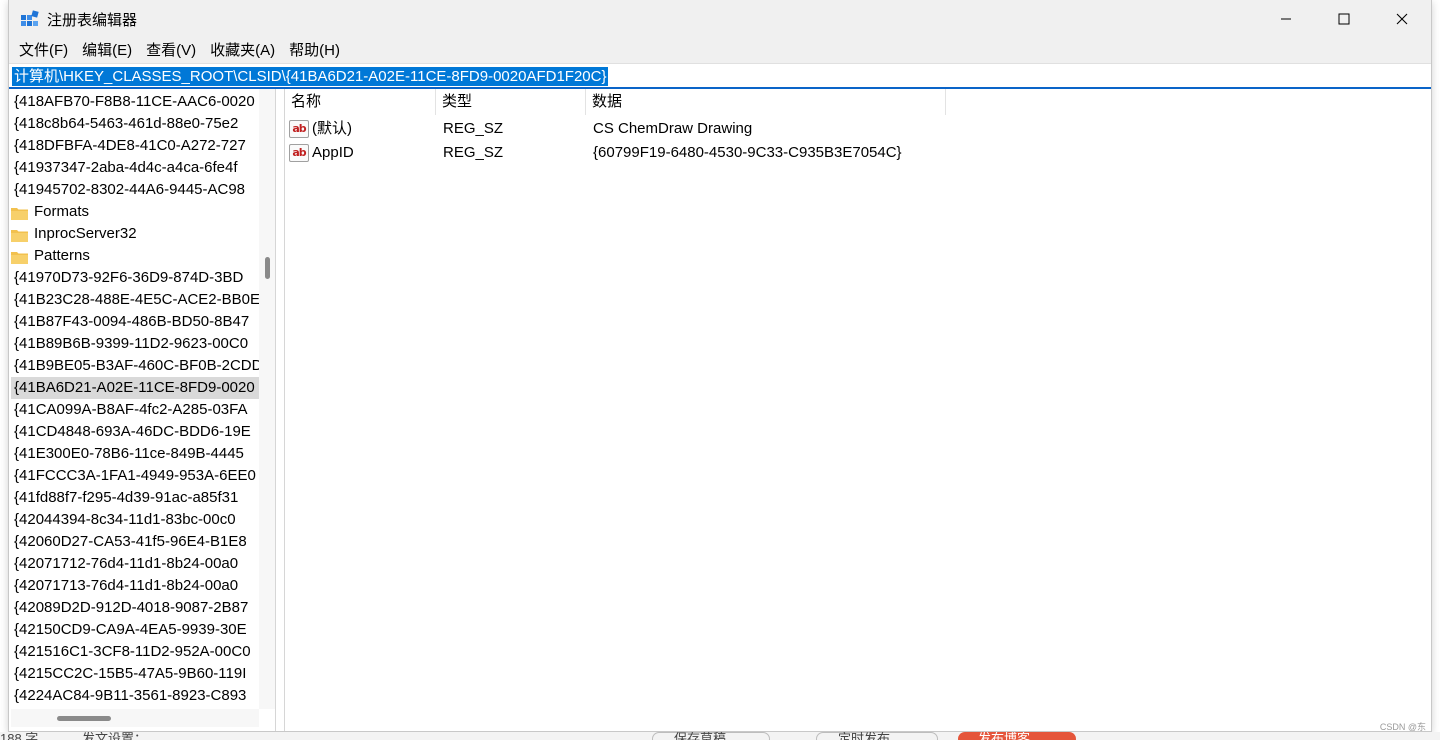 The image size is (1440, 740). What do you see at coordinates (333, 152) in the screenshot?
I see `value-name: AppID` at bounding box center [333, 152].